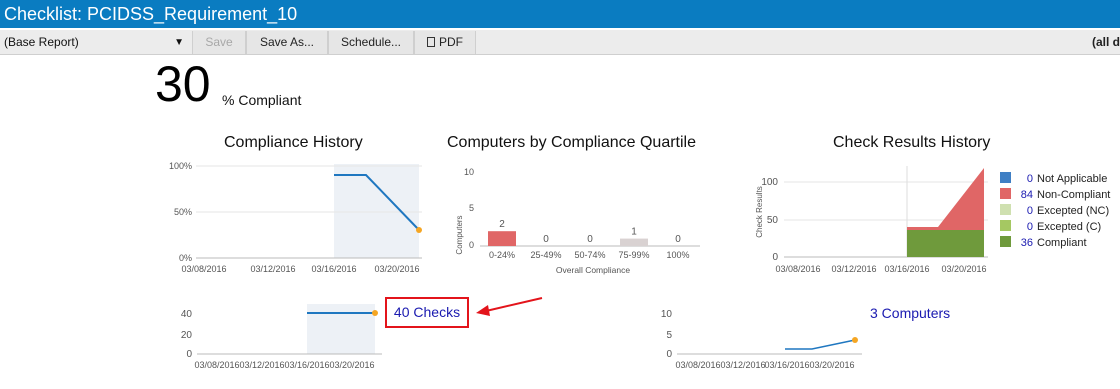 This screenshot has width=1120, height=389. I want to click on quartile-chart-title: Computers by Compliance Quartile, so click(571, 142).